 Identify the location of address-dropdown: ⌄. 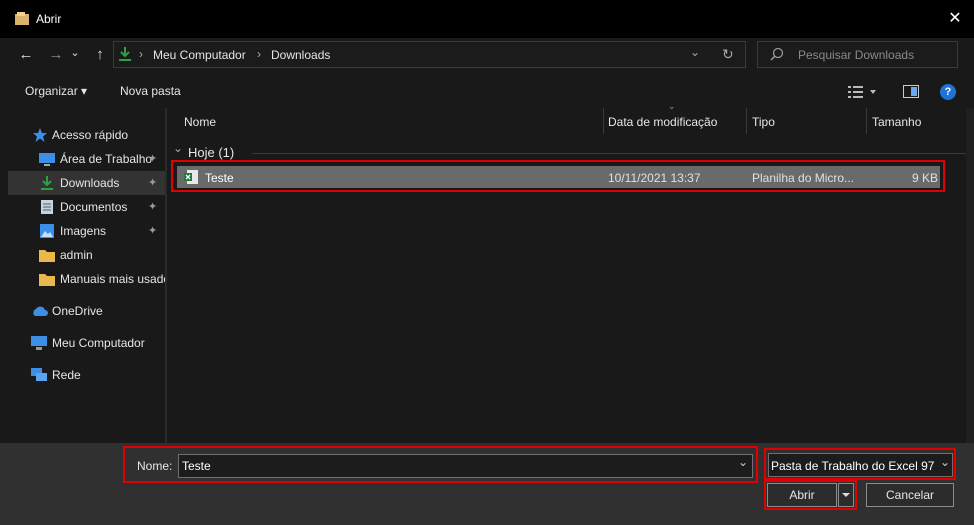
(695, 52).